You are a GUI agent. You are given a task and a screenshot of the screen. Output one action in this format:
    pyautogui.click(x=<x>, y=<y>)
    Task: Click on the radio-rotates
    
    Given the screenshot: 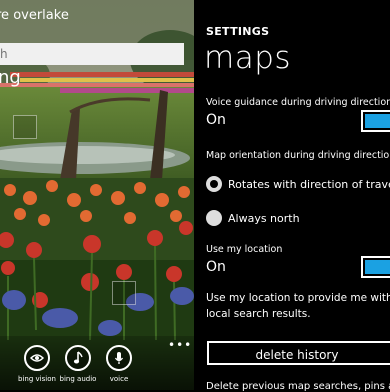 What is the action you would take?
    pyautogui.click(x=214, y=184)
    